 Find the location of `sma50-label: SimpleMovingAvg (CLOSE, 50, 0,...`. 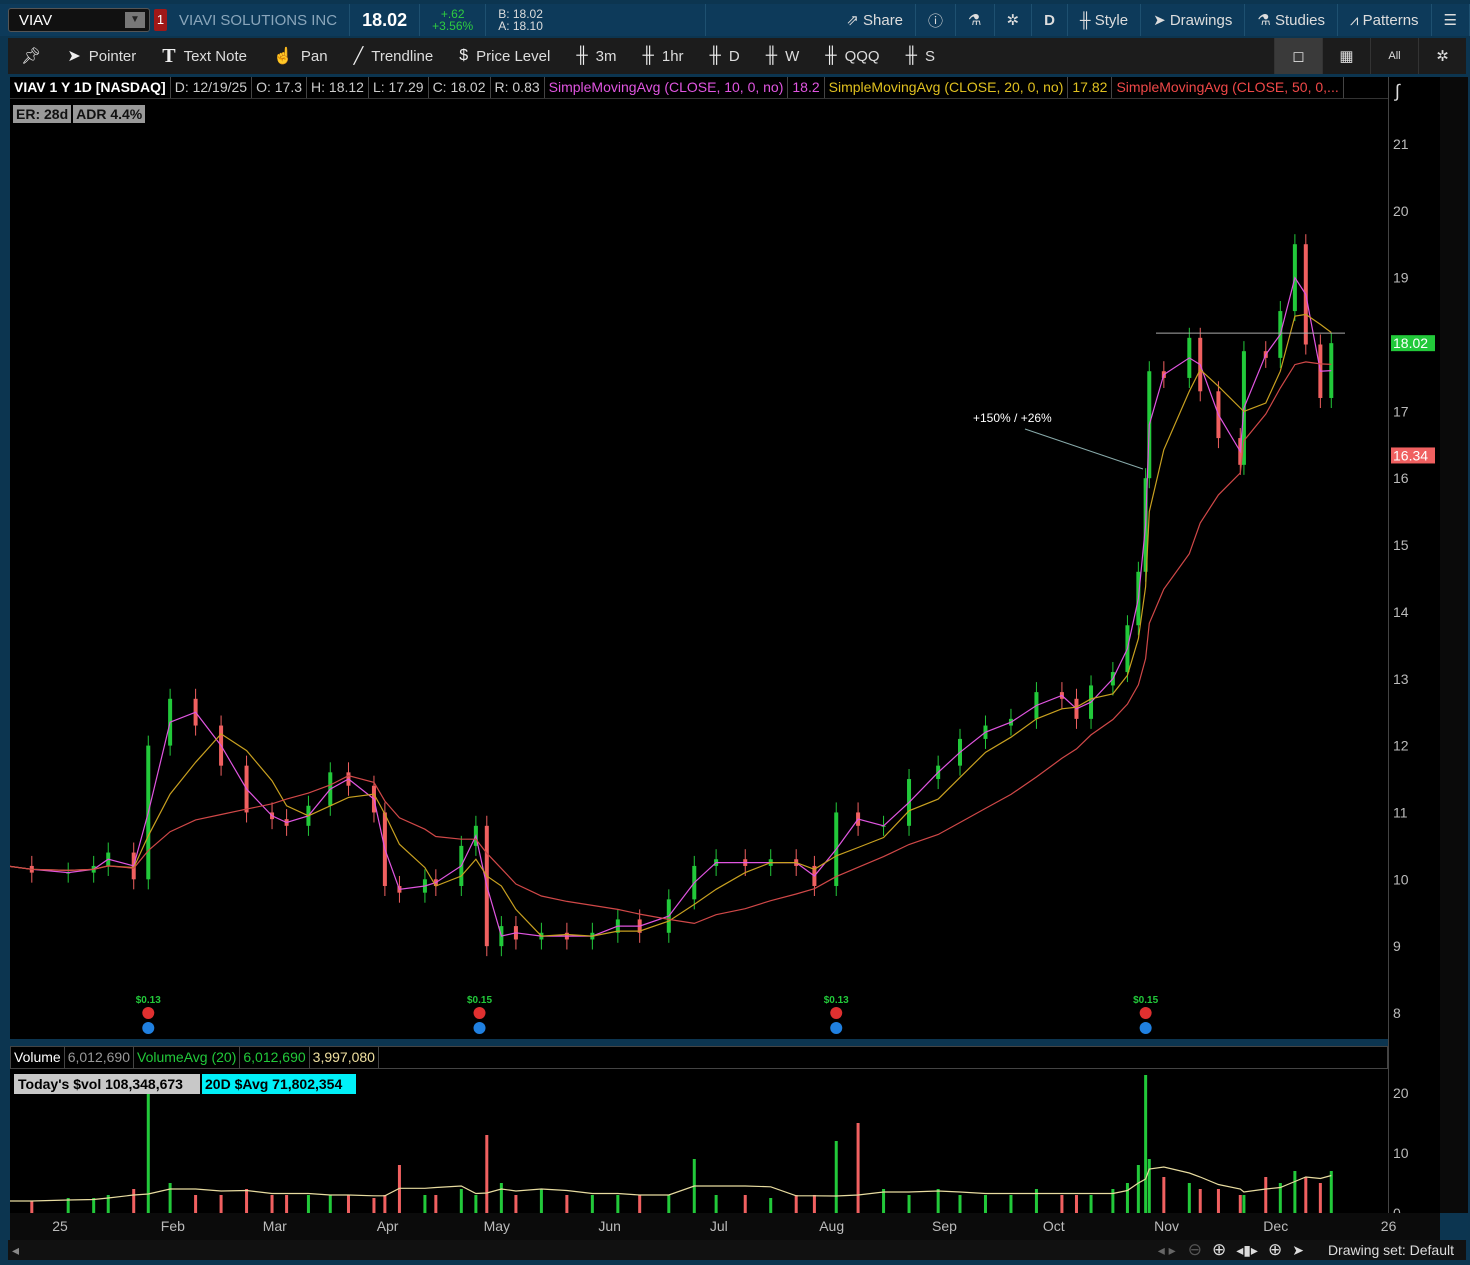

sma50-label: SimpleMovingAvg (CLOSE, 50, 0,... is located at coordinates (1228, 87).